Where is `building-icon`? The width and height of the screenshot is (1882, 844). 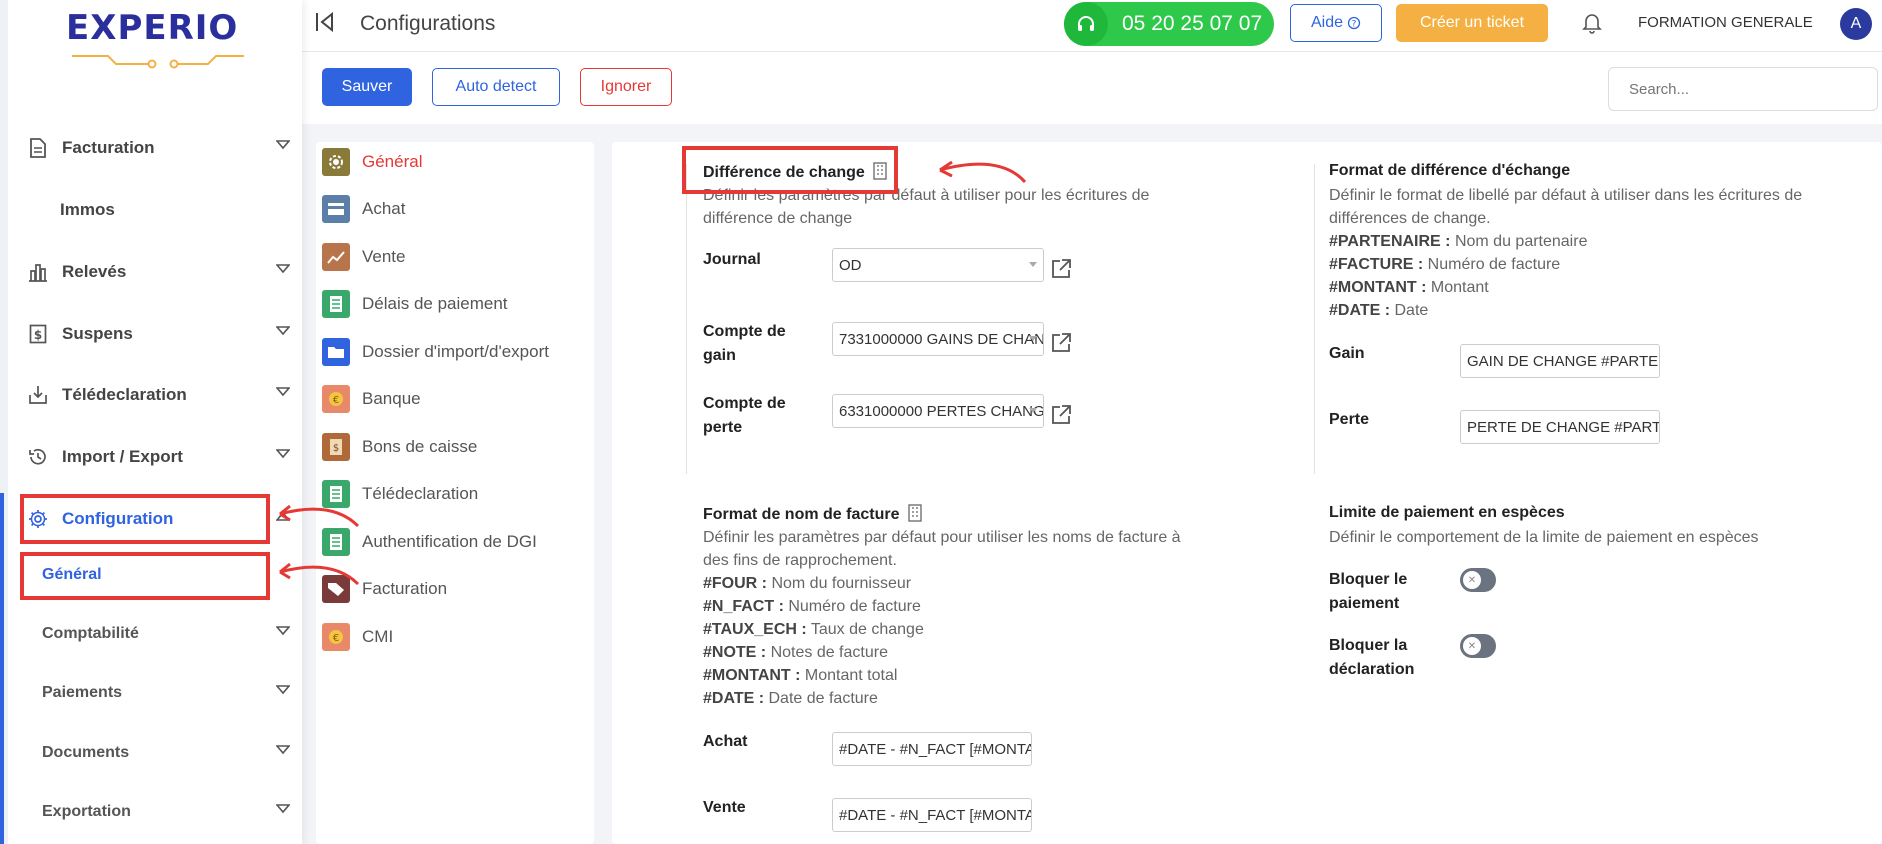 building-icon is located at coordinates (915, 513).